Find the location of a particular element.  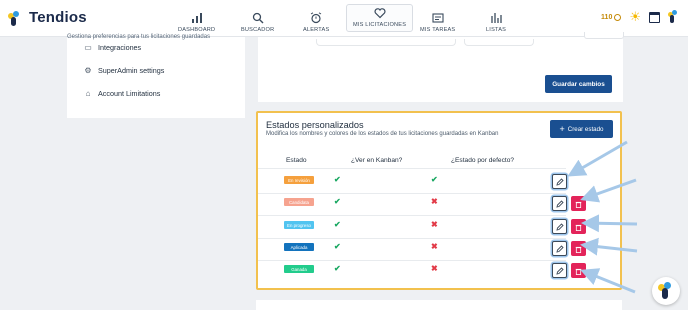

bar-chart-icon is located at coordinates (196, 18).